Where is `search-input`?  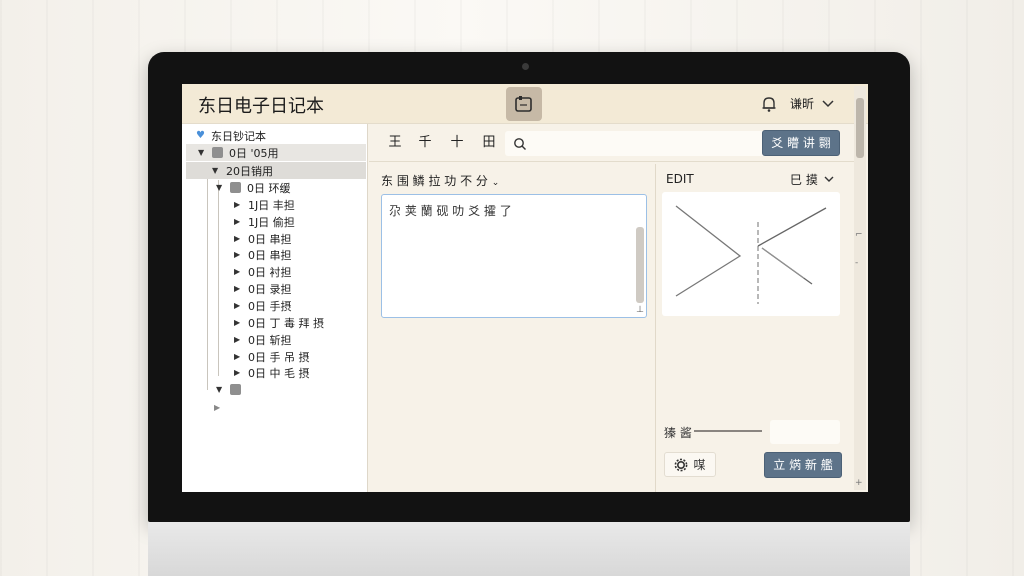 search-input is located at coordinates (643, 143).